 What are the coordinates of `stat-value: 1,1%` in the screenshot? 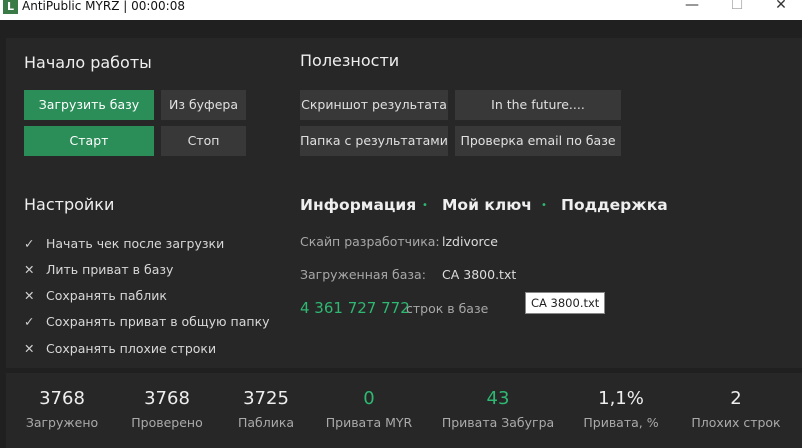 It's located at (621, 398).